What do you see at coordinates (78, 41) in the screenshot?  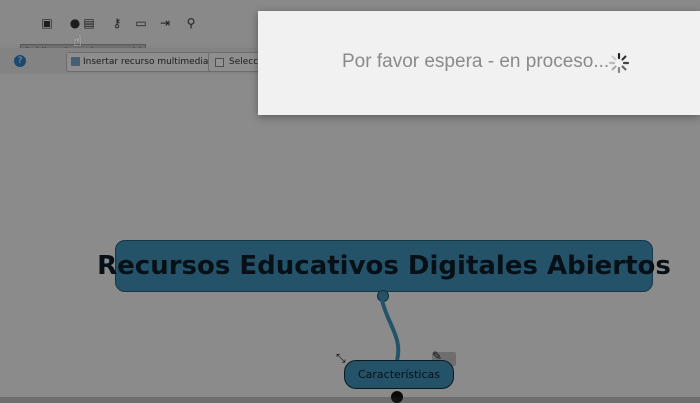 I see `hand-cursor-icon: ☝` at bounding box center [78, 41].